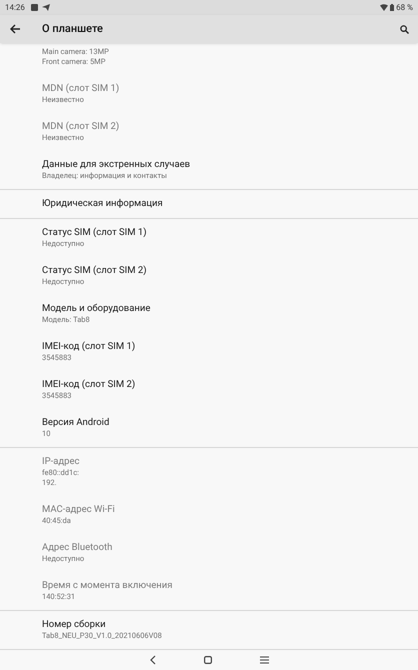 This screenshot has height=670, width=418. Describe the element at coordinates (222, 204) in the screenshot. I see `item-title: Юридическая информация` at that location.